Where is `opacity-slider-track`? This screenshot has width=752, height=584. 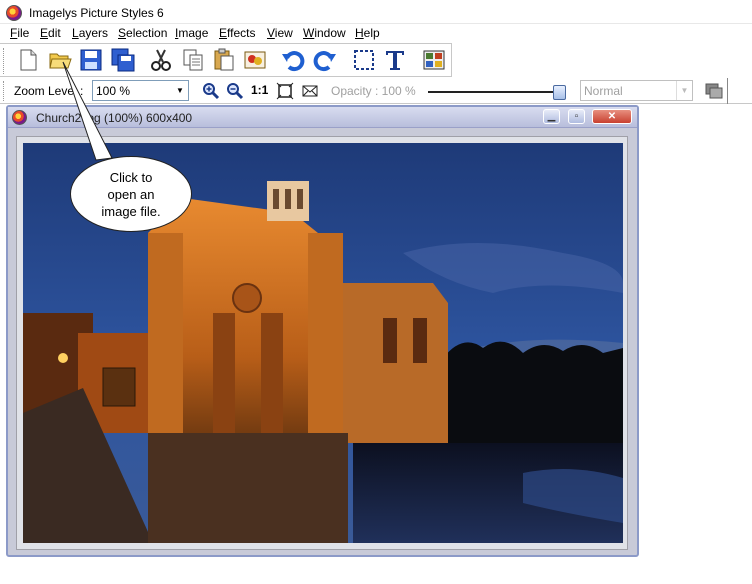 opacity-slider-track is located at coordinates (495, 92).